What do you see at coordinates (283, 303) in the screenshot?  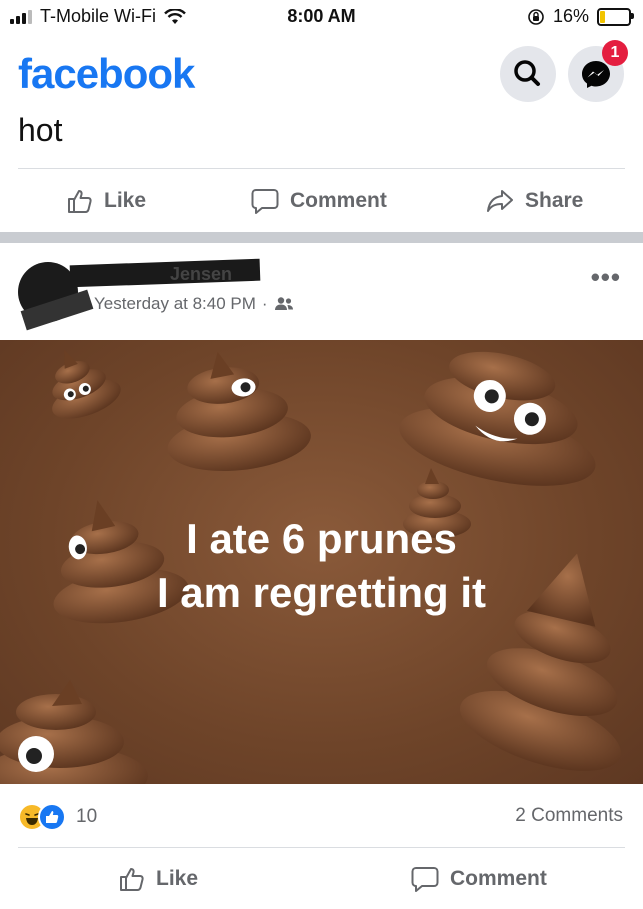 I see `friends-icon` at bounding box center [283, 303].